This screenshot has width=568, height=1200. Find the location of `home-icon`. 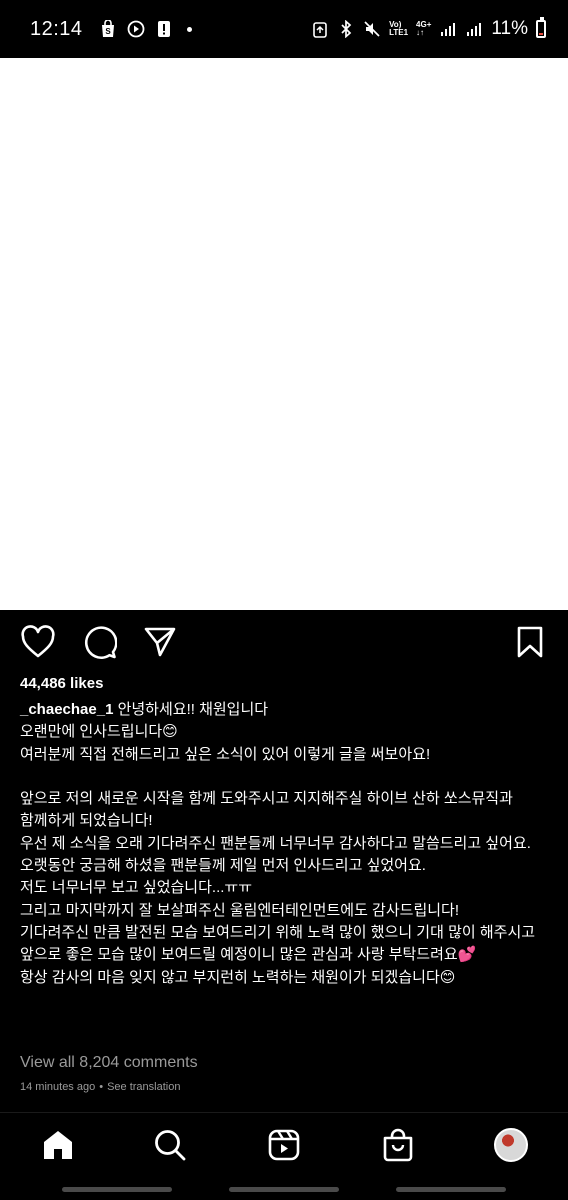

home-icon is located at coordinates (58, 1145).